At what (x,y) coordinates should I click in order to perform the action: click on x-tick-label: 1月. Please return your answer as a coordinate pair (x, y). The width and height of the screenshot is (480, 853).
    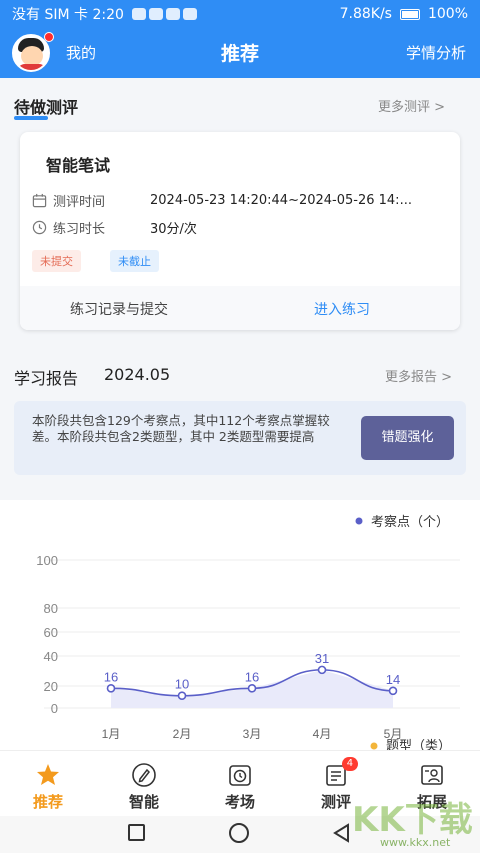
    Looking at the image, I should click on (111, 734).